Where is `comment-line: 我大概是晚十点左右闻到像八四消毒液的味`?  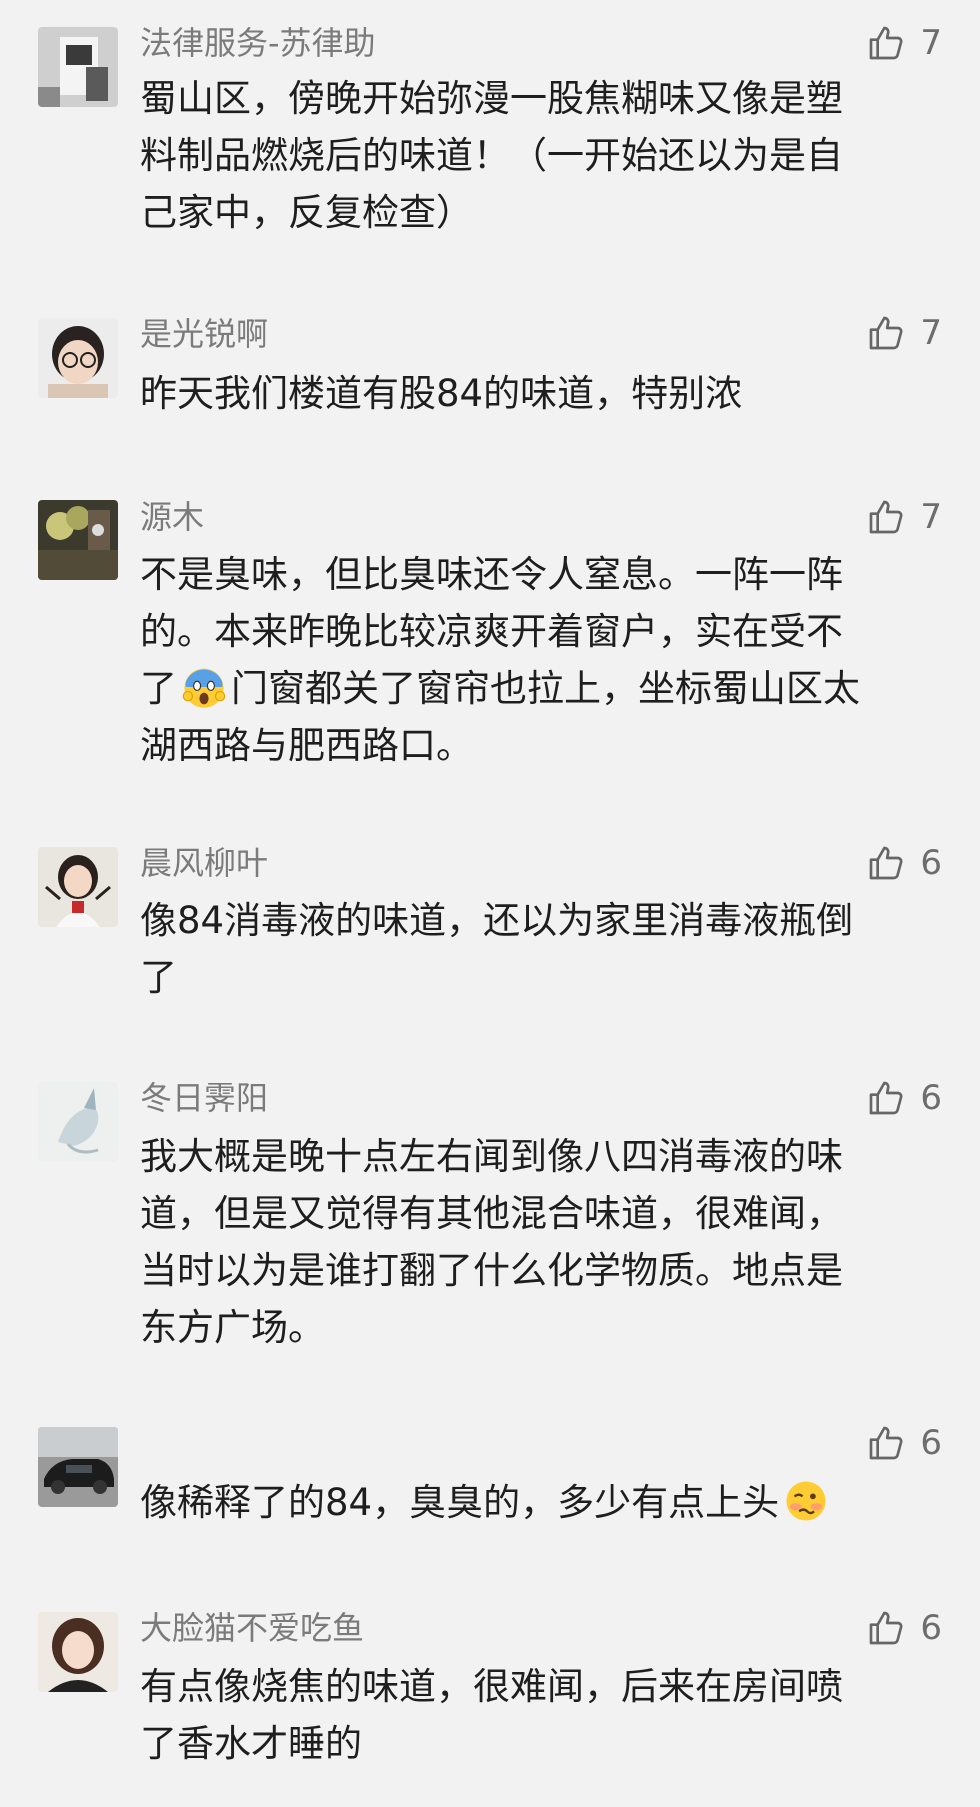 comment-line: 我大概是晚十点左右闻到像八四消毒液的味 is located at coordinates (491, 1156).